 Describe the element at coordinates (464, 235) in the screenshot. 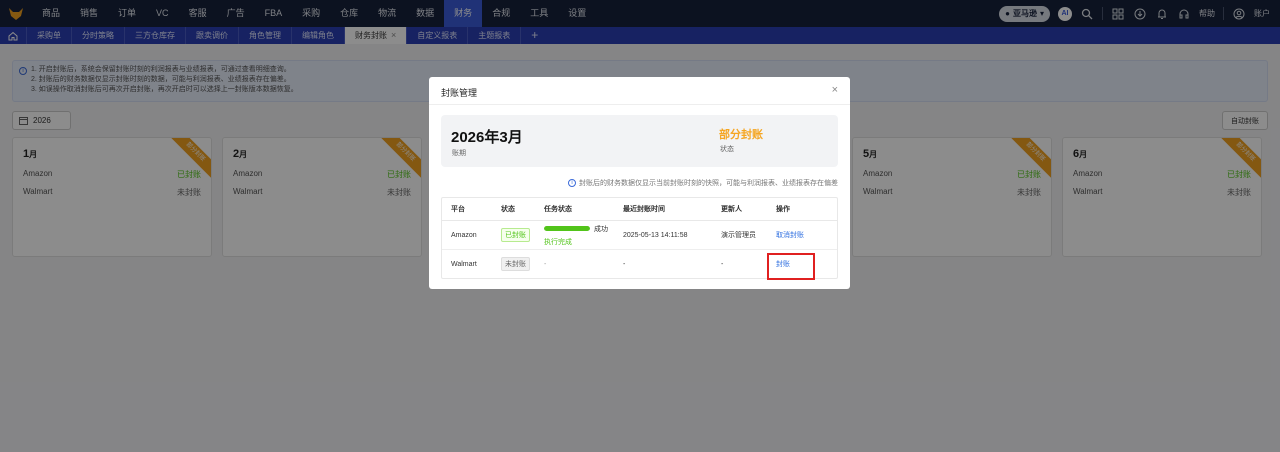

I see `cell-platform: Amazon` at that location.